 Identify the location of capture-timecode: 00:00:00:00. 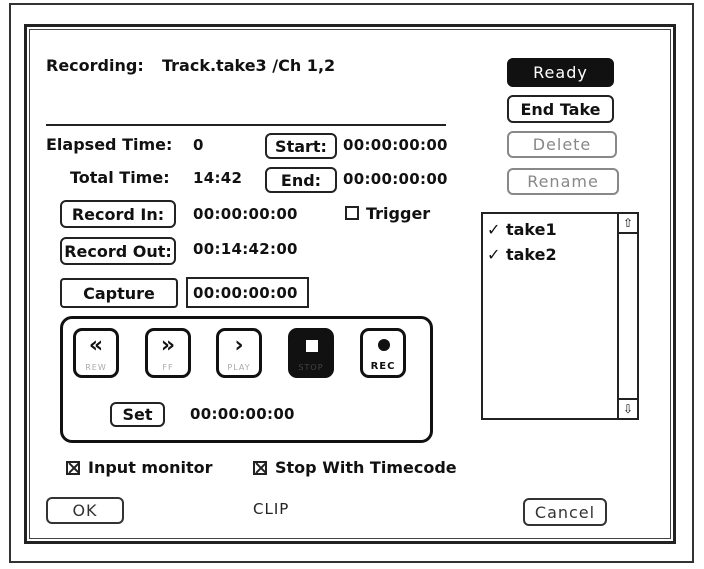
(245, 293).